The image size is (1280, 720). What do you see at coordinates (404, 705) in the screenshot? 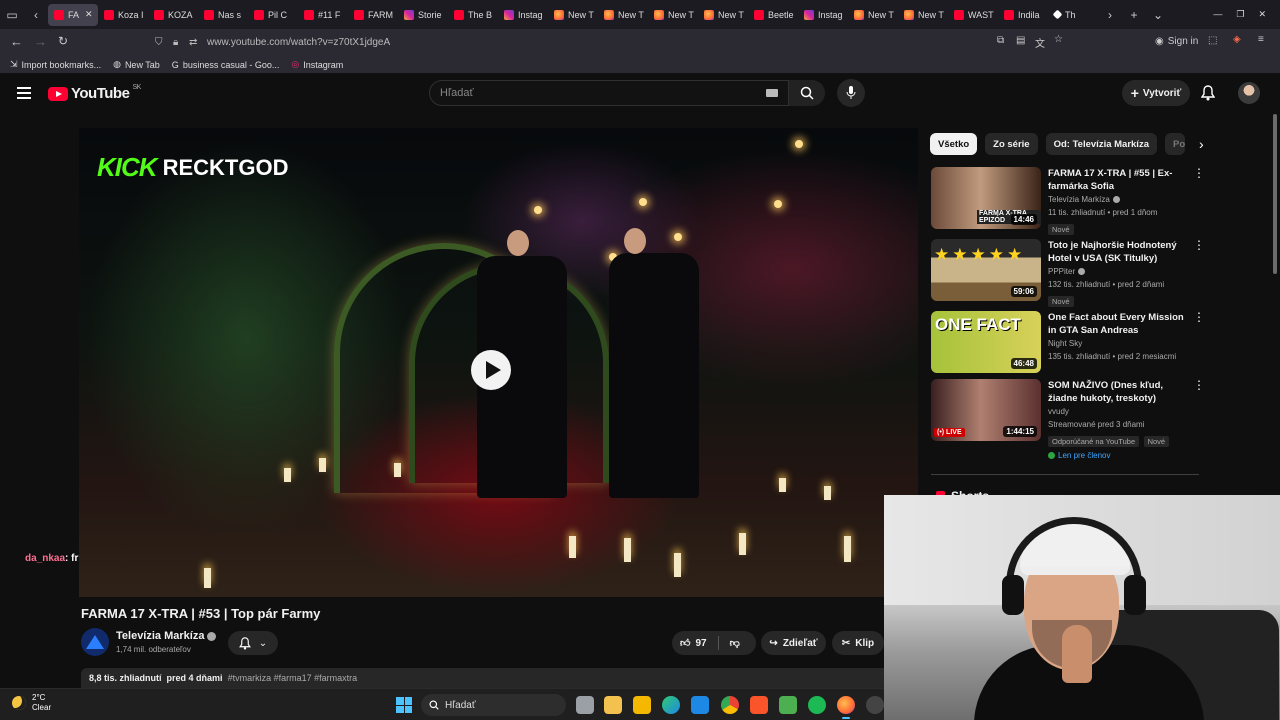
I see `windows-start-icon` at bounding box center [404, 705].